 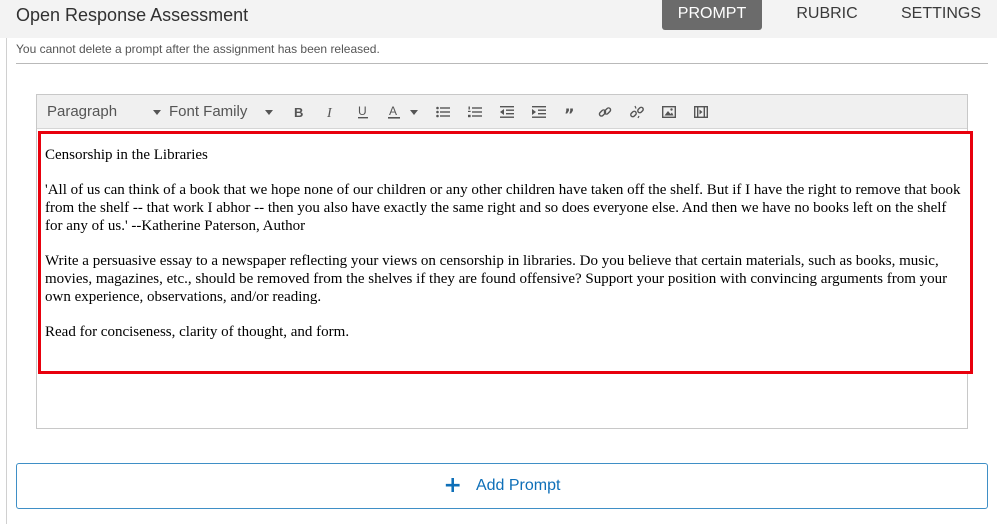 I want to click on font-family-label: Font Family, so click(x=208, y=111).